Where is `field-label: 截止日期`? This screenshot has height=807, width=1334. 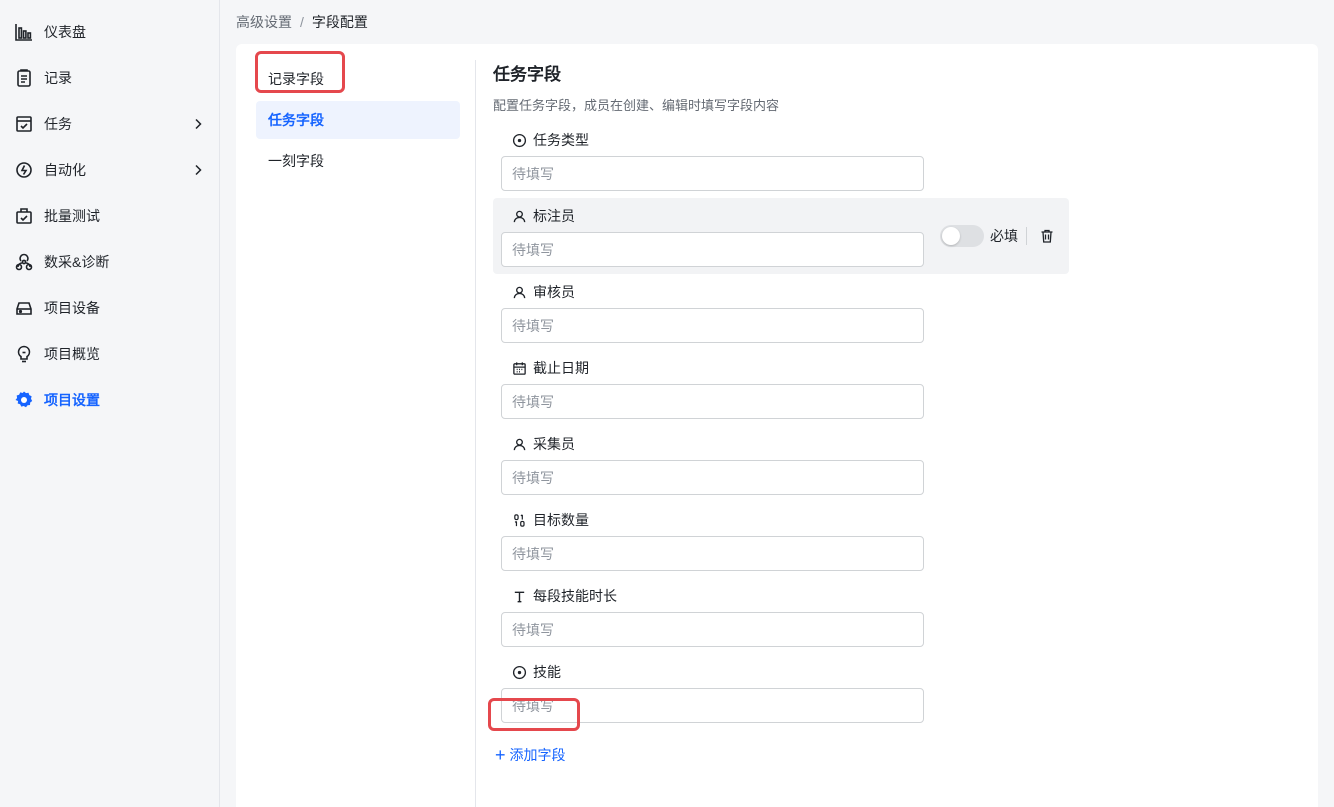
field-label: 截止日期 is located at coordinates (781, 368).